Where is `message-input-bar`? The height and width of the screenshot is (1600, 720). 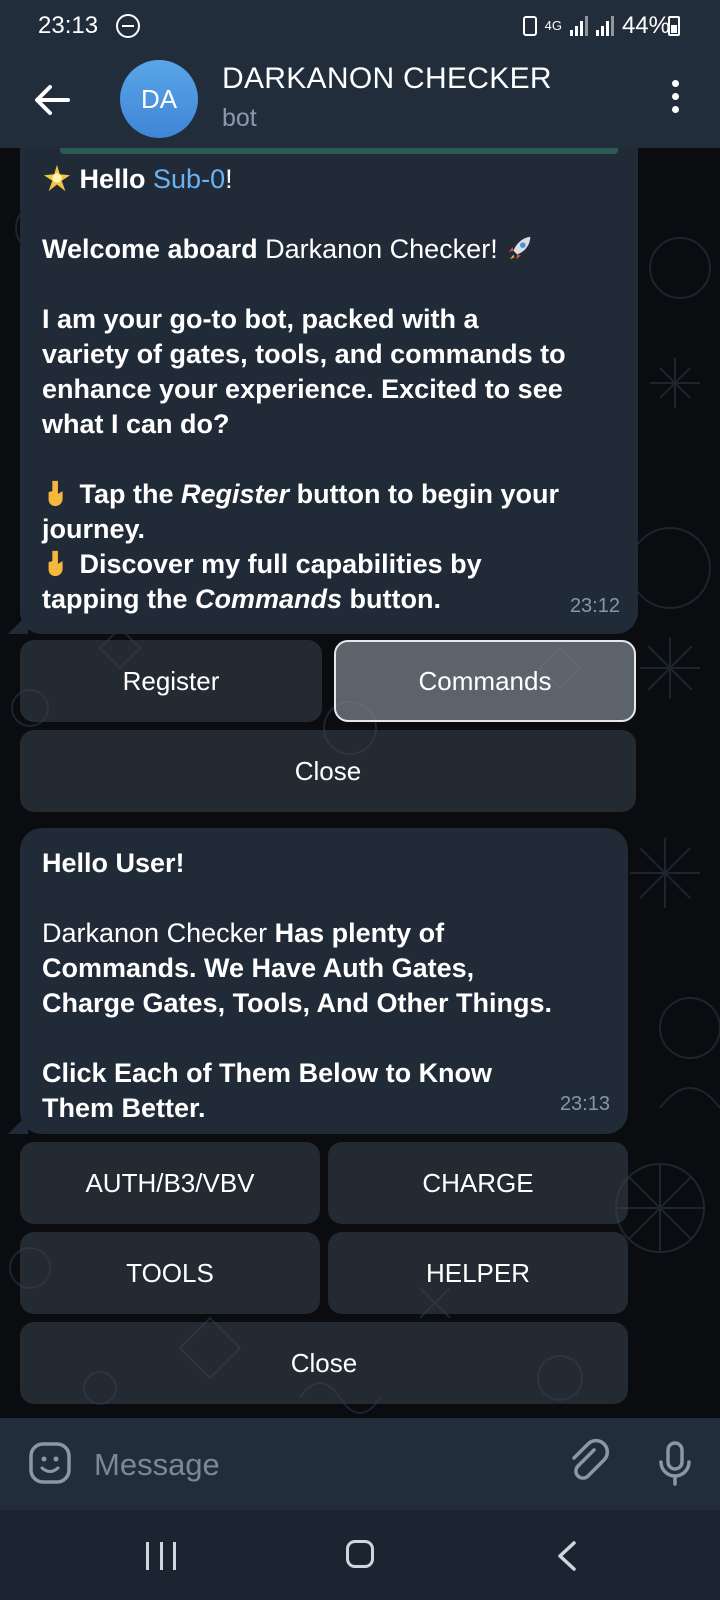 message-input-bar is located at coordinates (360, 1464).